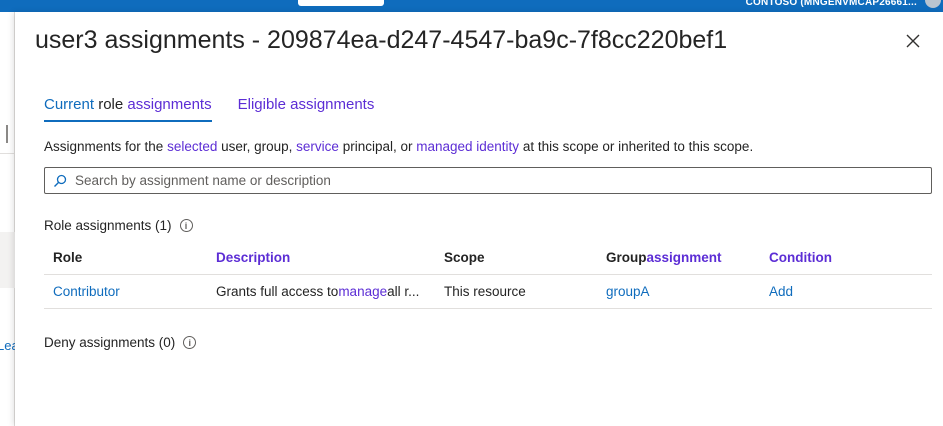 The image size is (943, 426). I want to click on tab-label-part: assignments, so click(169, 104).